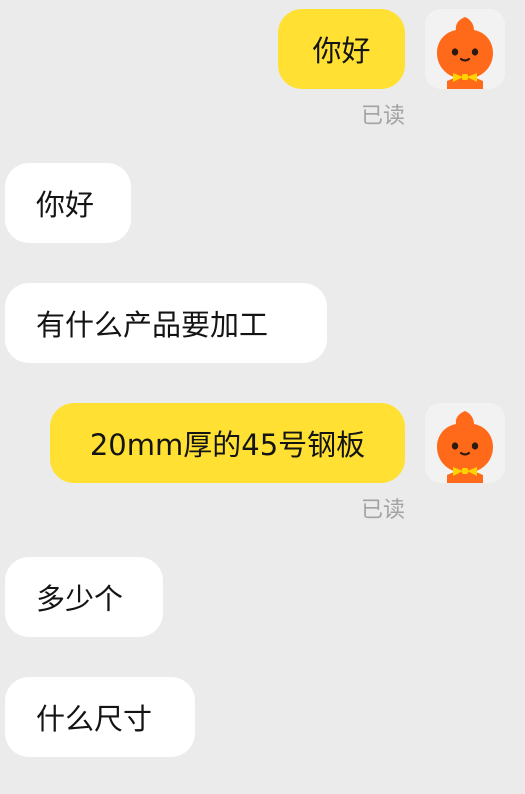  I want to click on outgoing-message-bubble: 你好, so click(341, 49).